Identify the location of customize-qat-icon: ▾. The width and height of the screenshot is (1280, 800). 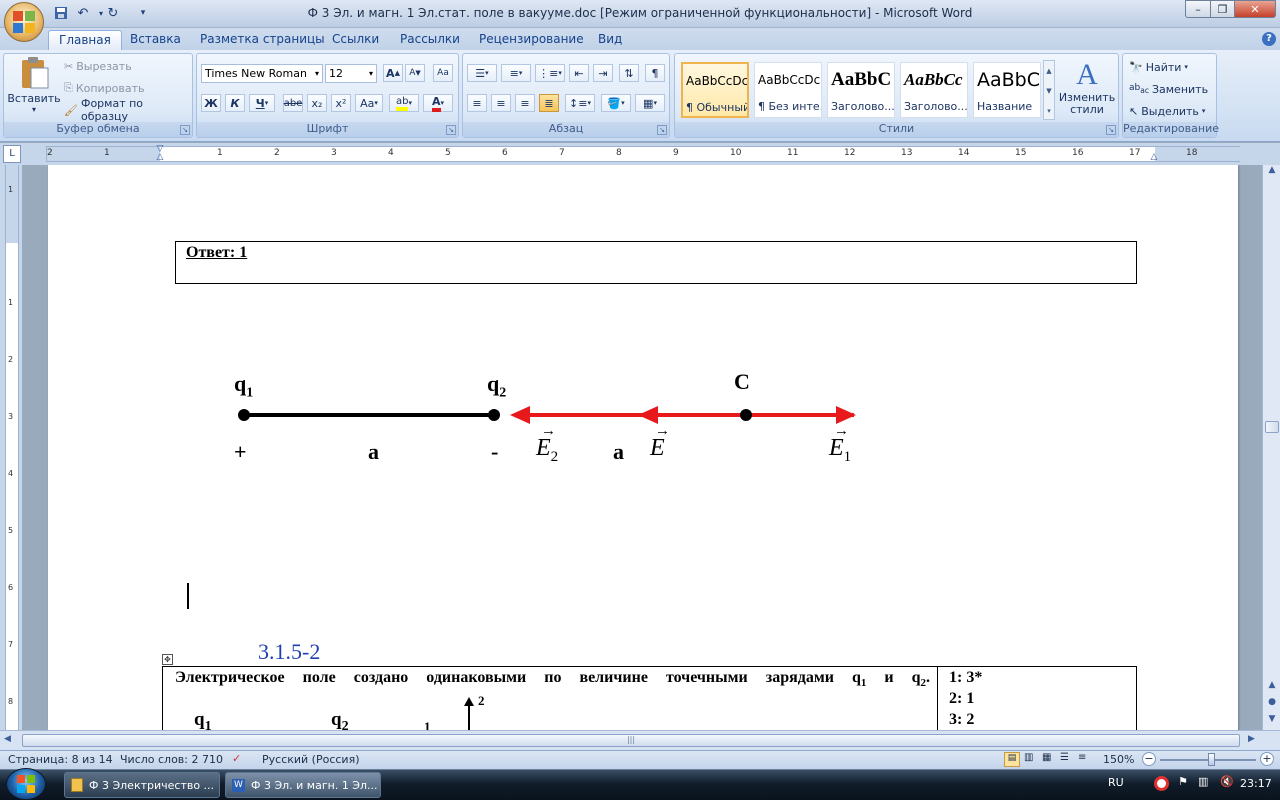
(143, 13).